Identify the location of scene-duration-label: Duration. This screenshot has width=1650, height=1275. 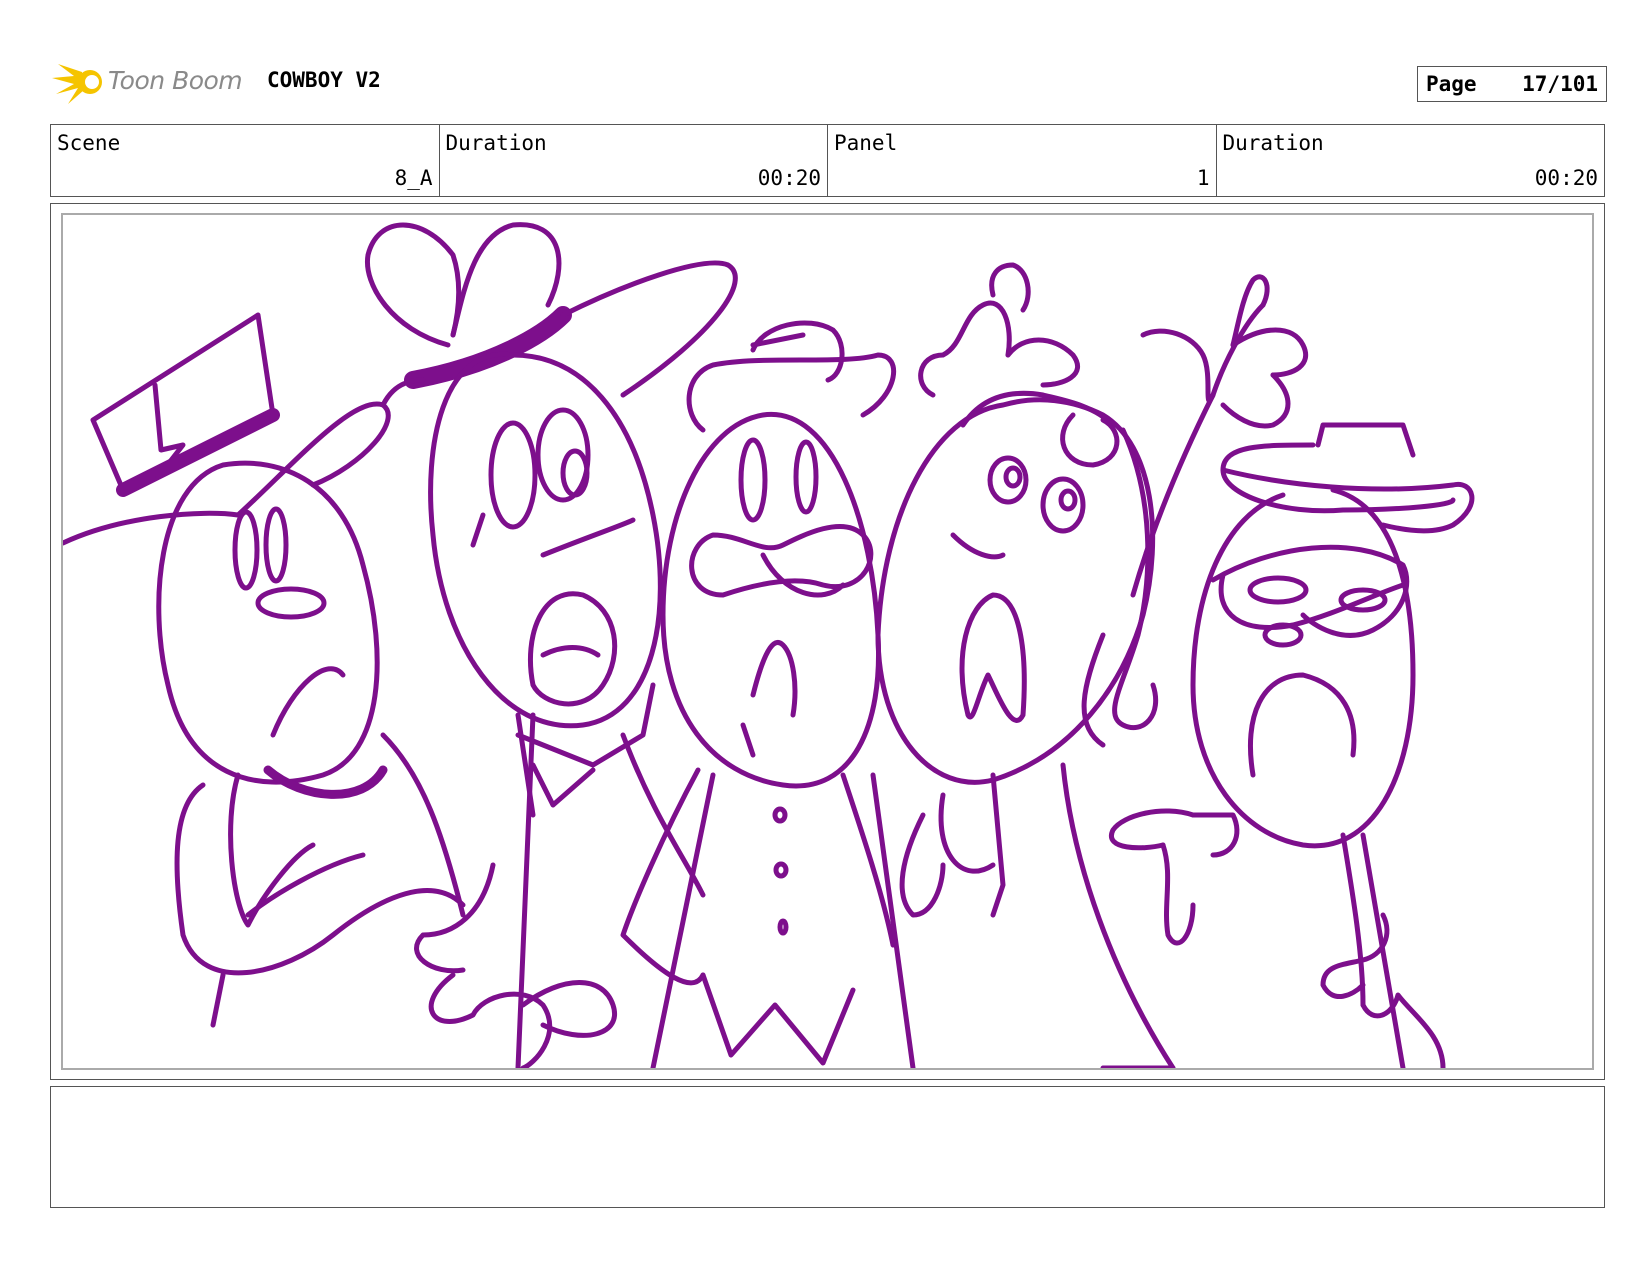
(496, 143).